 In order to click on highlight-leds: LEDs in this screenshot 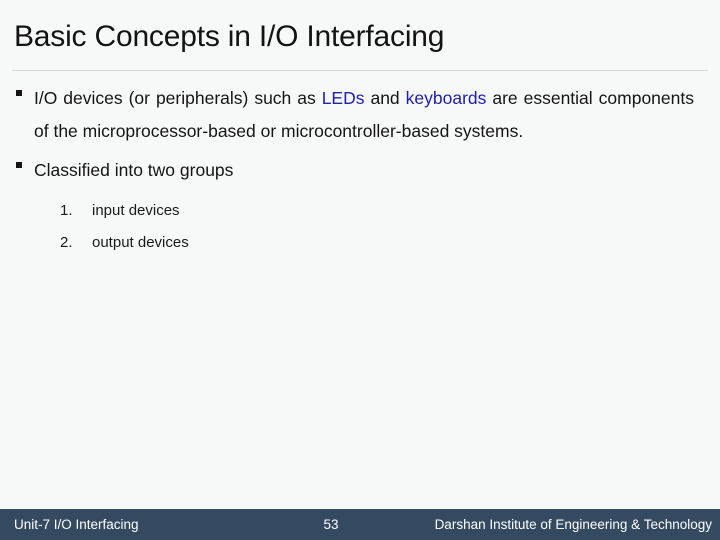, I will do `click(343, 98)`.